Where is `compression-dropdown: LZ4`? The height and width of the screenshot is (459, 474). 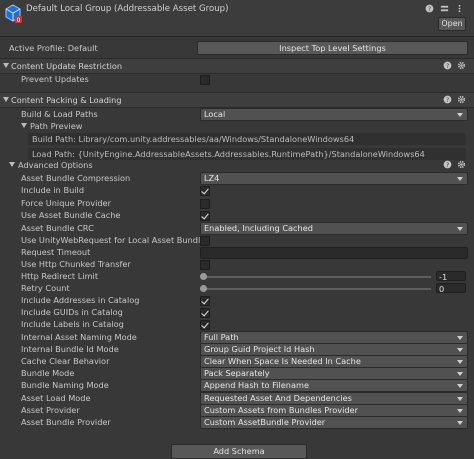
compression-dropdown: LZ4 is located at coordinates (334, 178).